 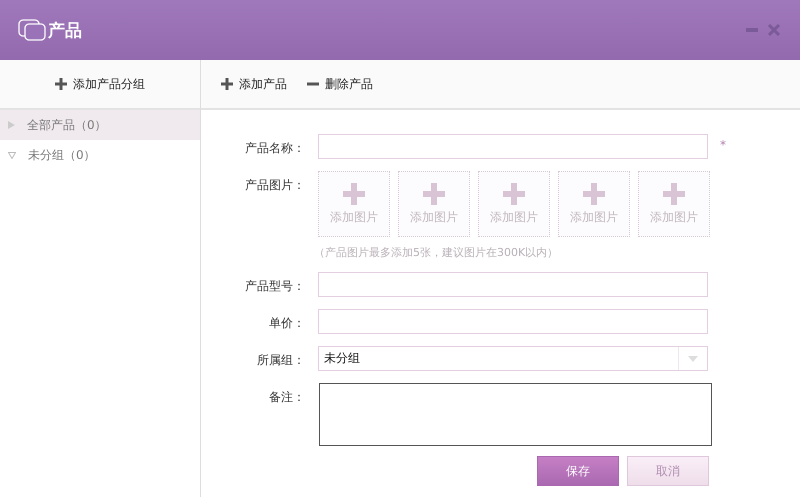 I want to click on field-label: 产品图片：, so click(x=274, y=185).